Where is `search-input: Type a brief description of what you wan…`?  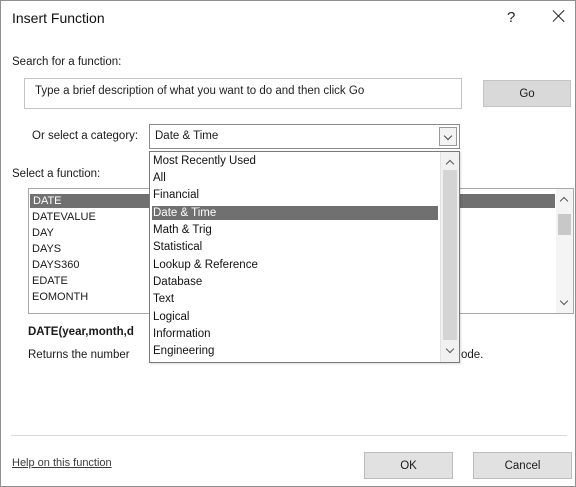
search-input: Type a brief description of what you wan… is located at coordinates (243, 93).